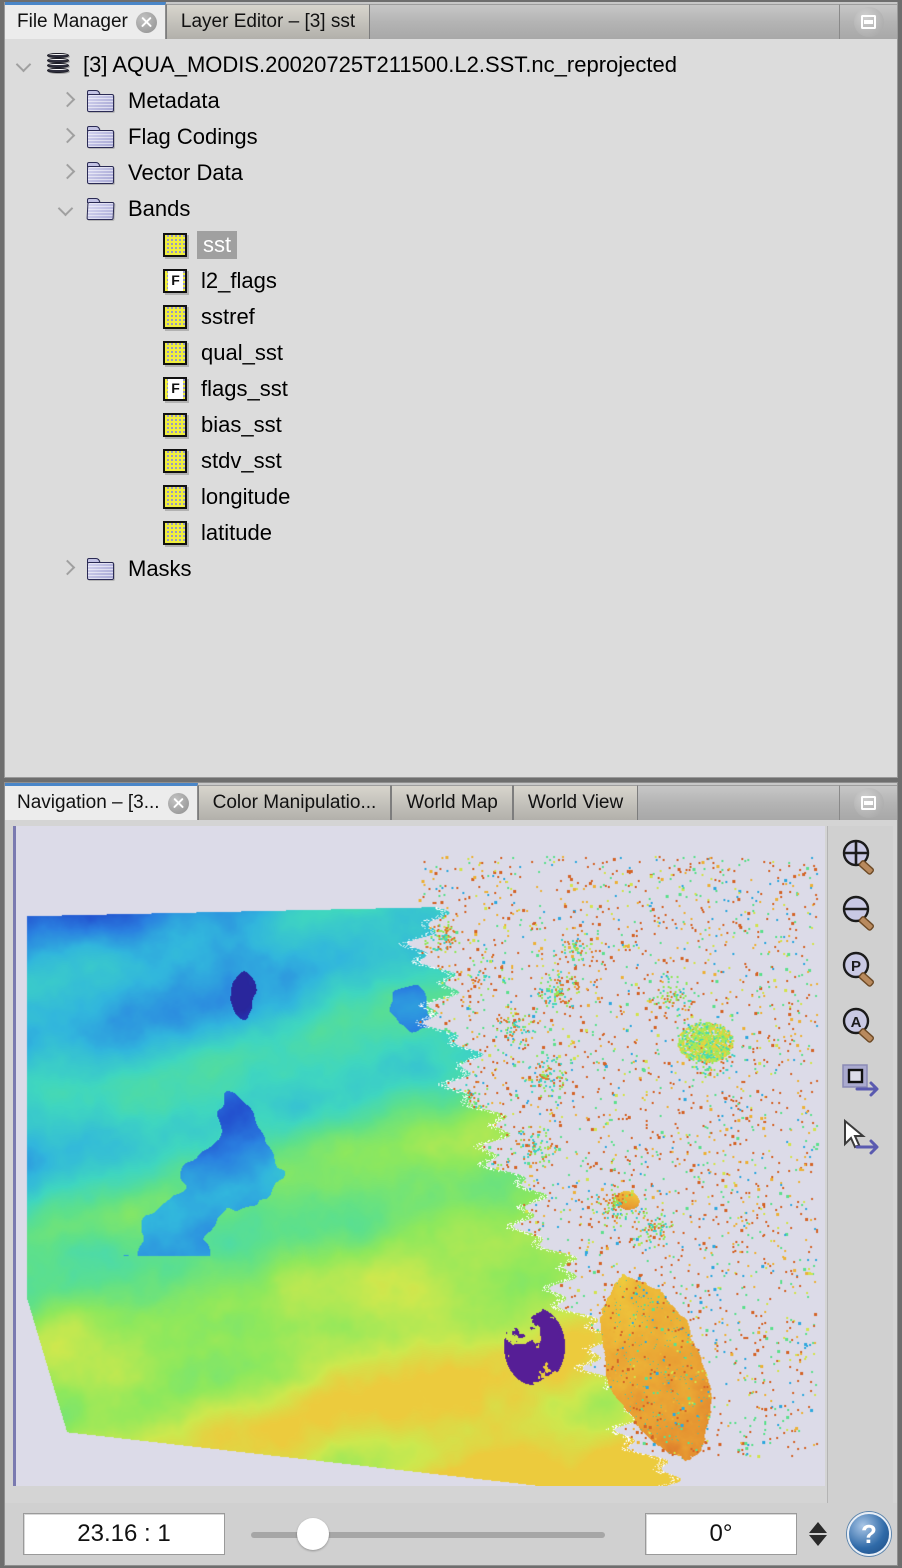 This screenshot has height=1568, width=902. Describe the element at coordinates (818, 1527) in the screenshot. I see `stepper-up-icon` at that location.